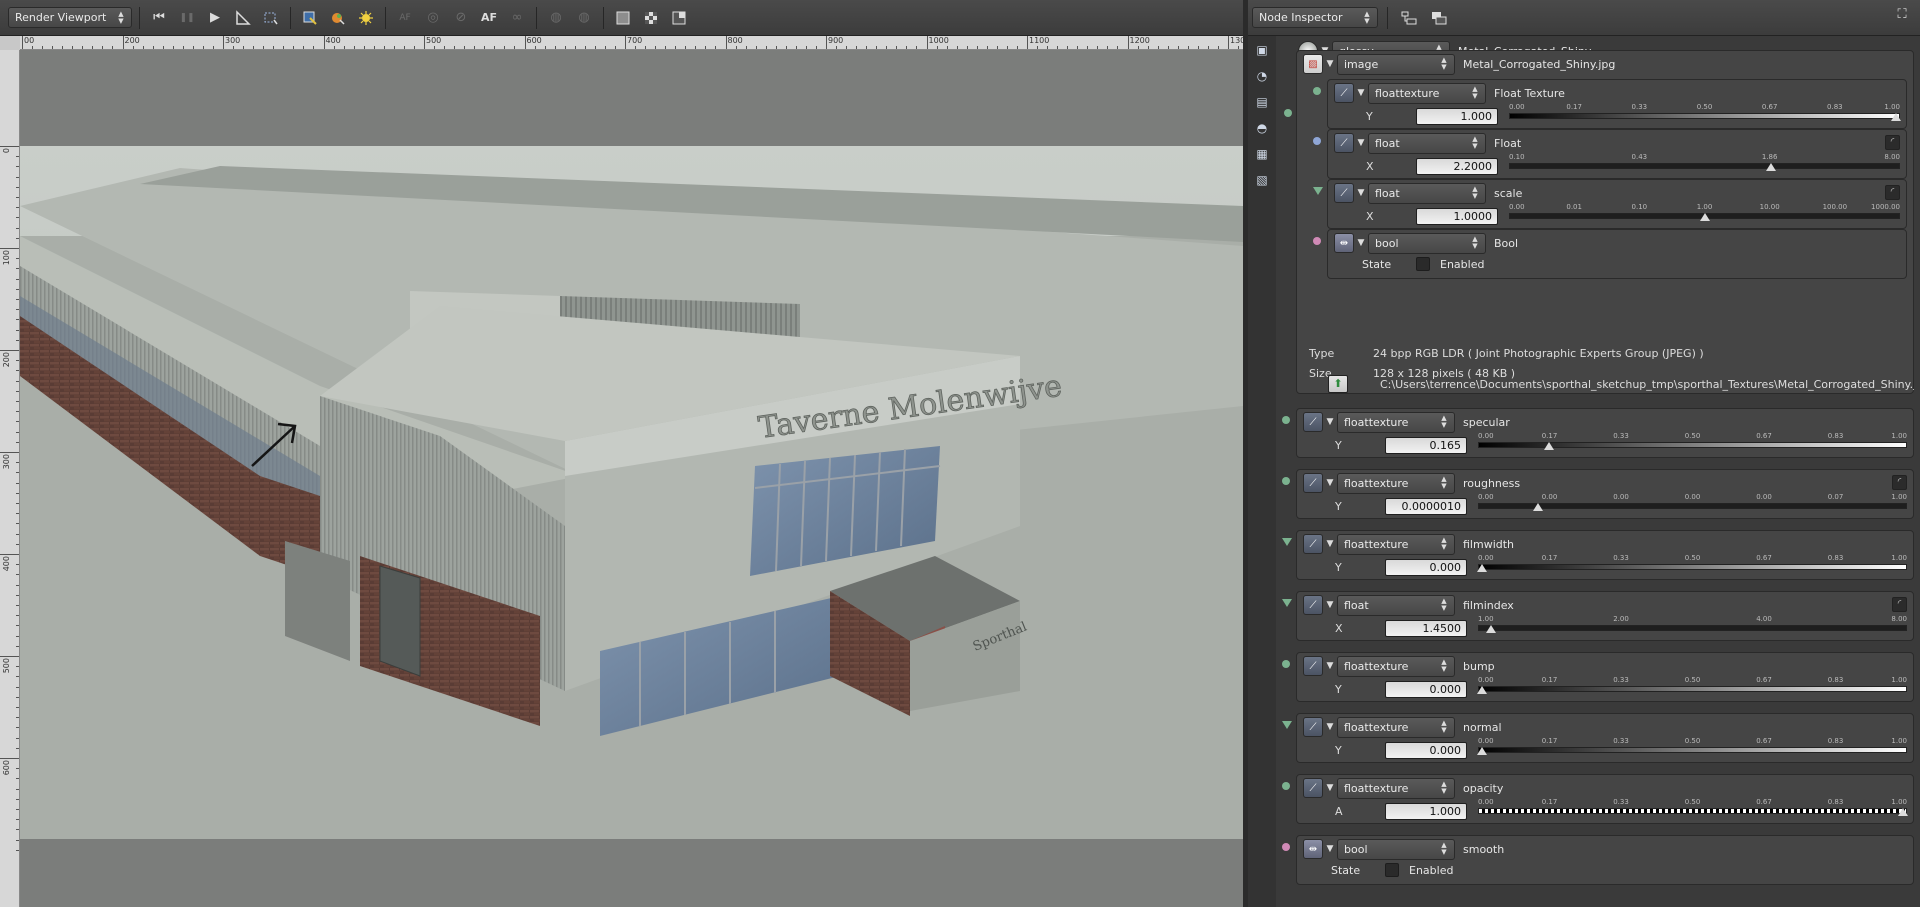 The image size is (1920, 907). Describe the element at coordinates (679, 18) in the screenshot. I see `background-half-icon` at that location.